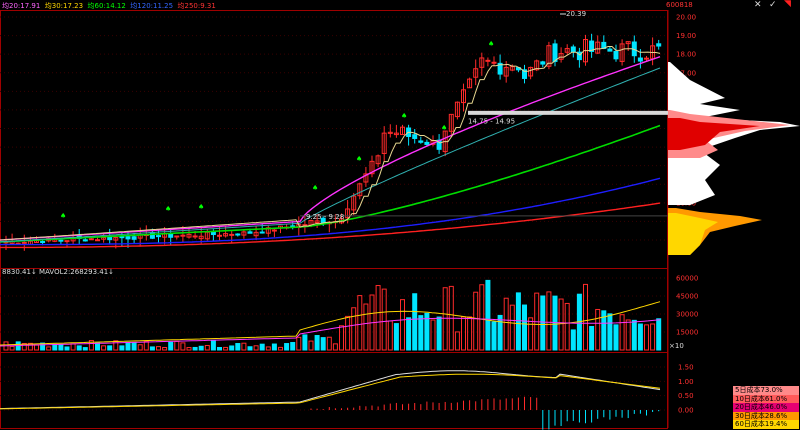 The image size is (800, 430). What do you see at coordinates (687, 297) in the screenshot?
I see `volume-tick-label: 45000` at bounding box center [687, 297].